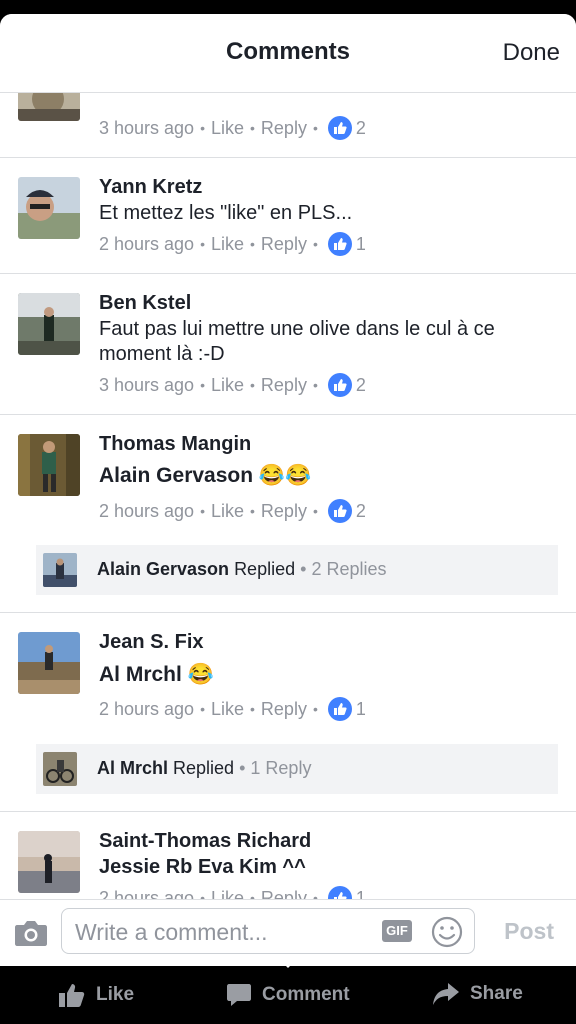 The width and height of the screenshot is (576, 1024). I want to click on comment-item: 3 hours ago • Like • Reply • 2, so click(288, 125).